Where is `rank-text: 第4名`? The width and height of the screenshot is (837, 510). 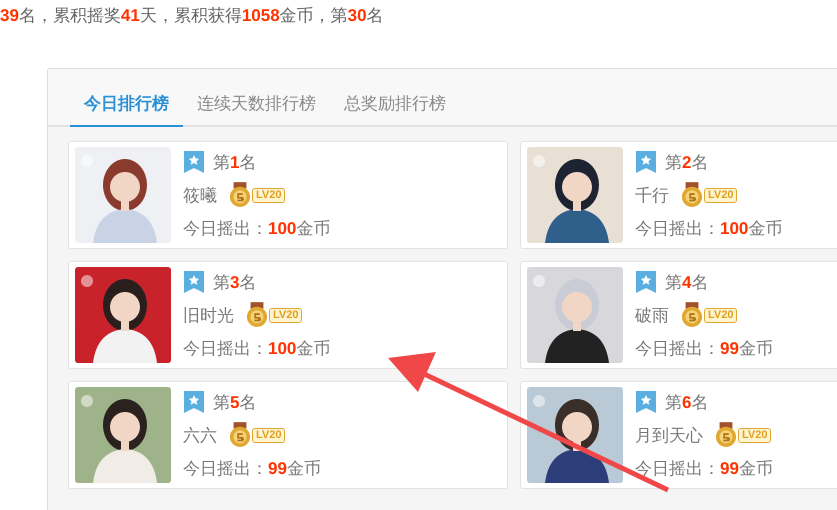
rank-text: 第4名 is located at coordinates (686, 283).